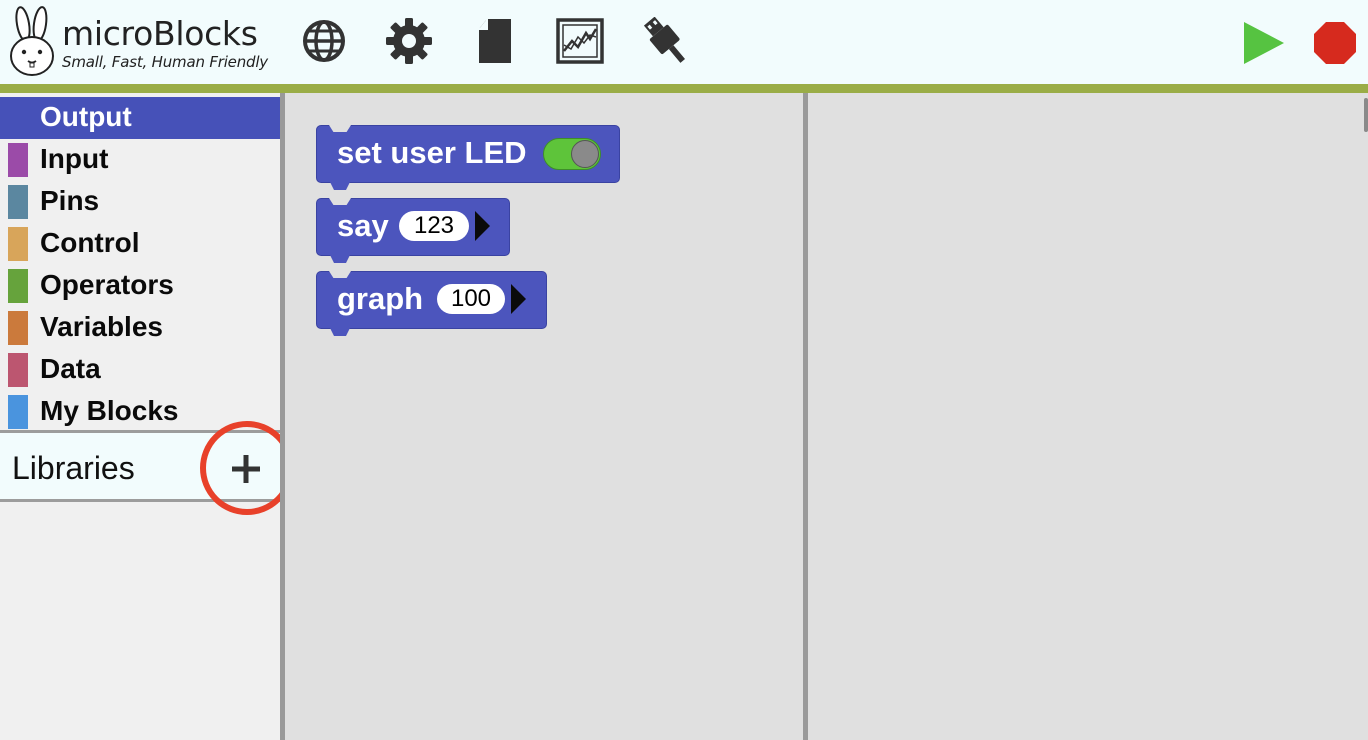 This screenshot has width=1368, height=740. I want to click on header-accent-line, so click(684, 88).